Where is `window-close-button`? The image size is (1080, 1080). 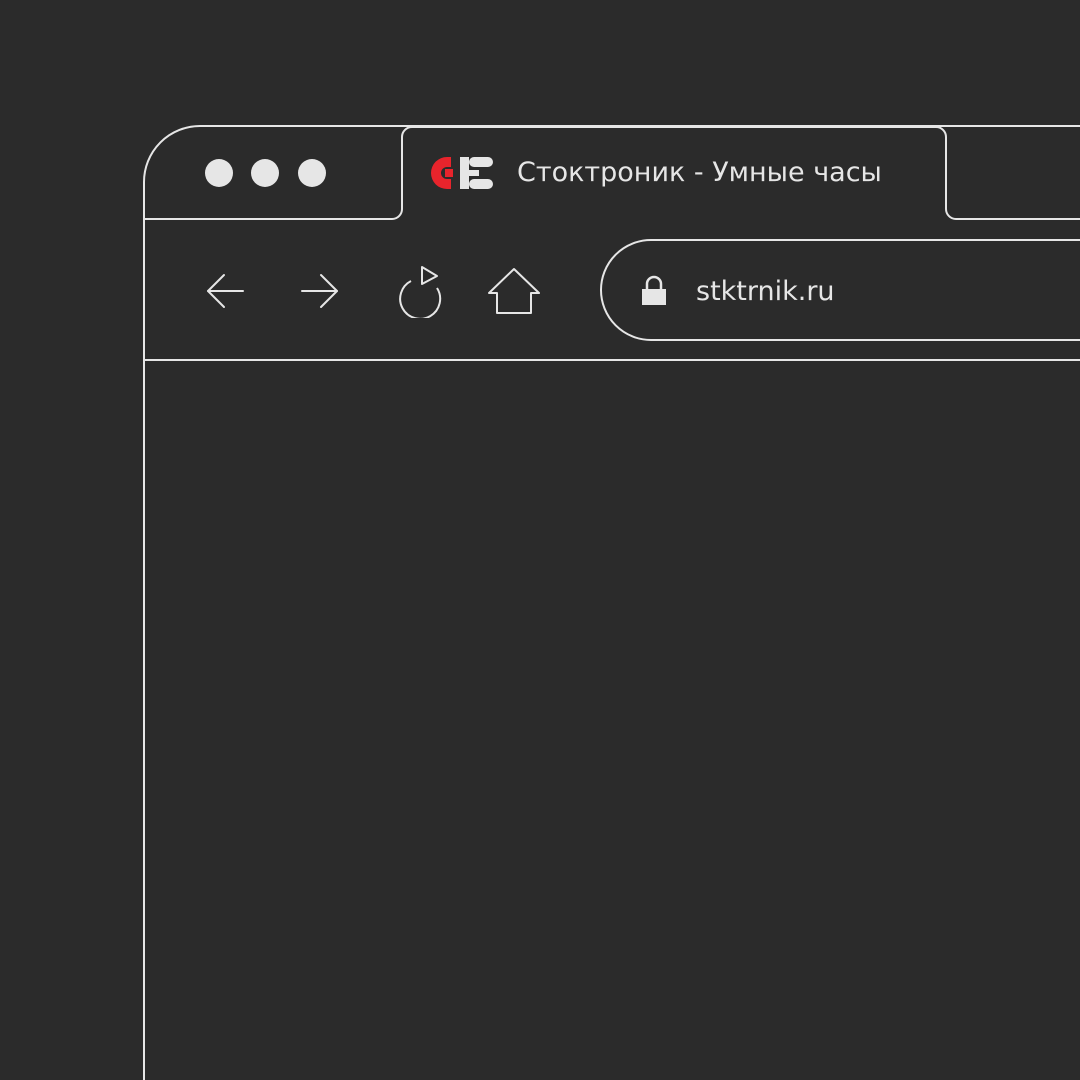 window-close-button is located at coordinates (219, 173).